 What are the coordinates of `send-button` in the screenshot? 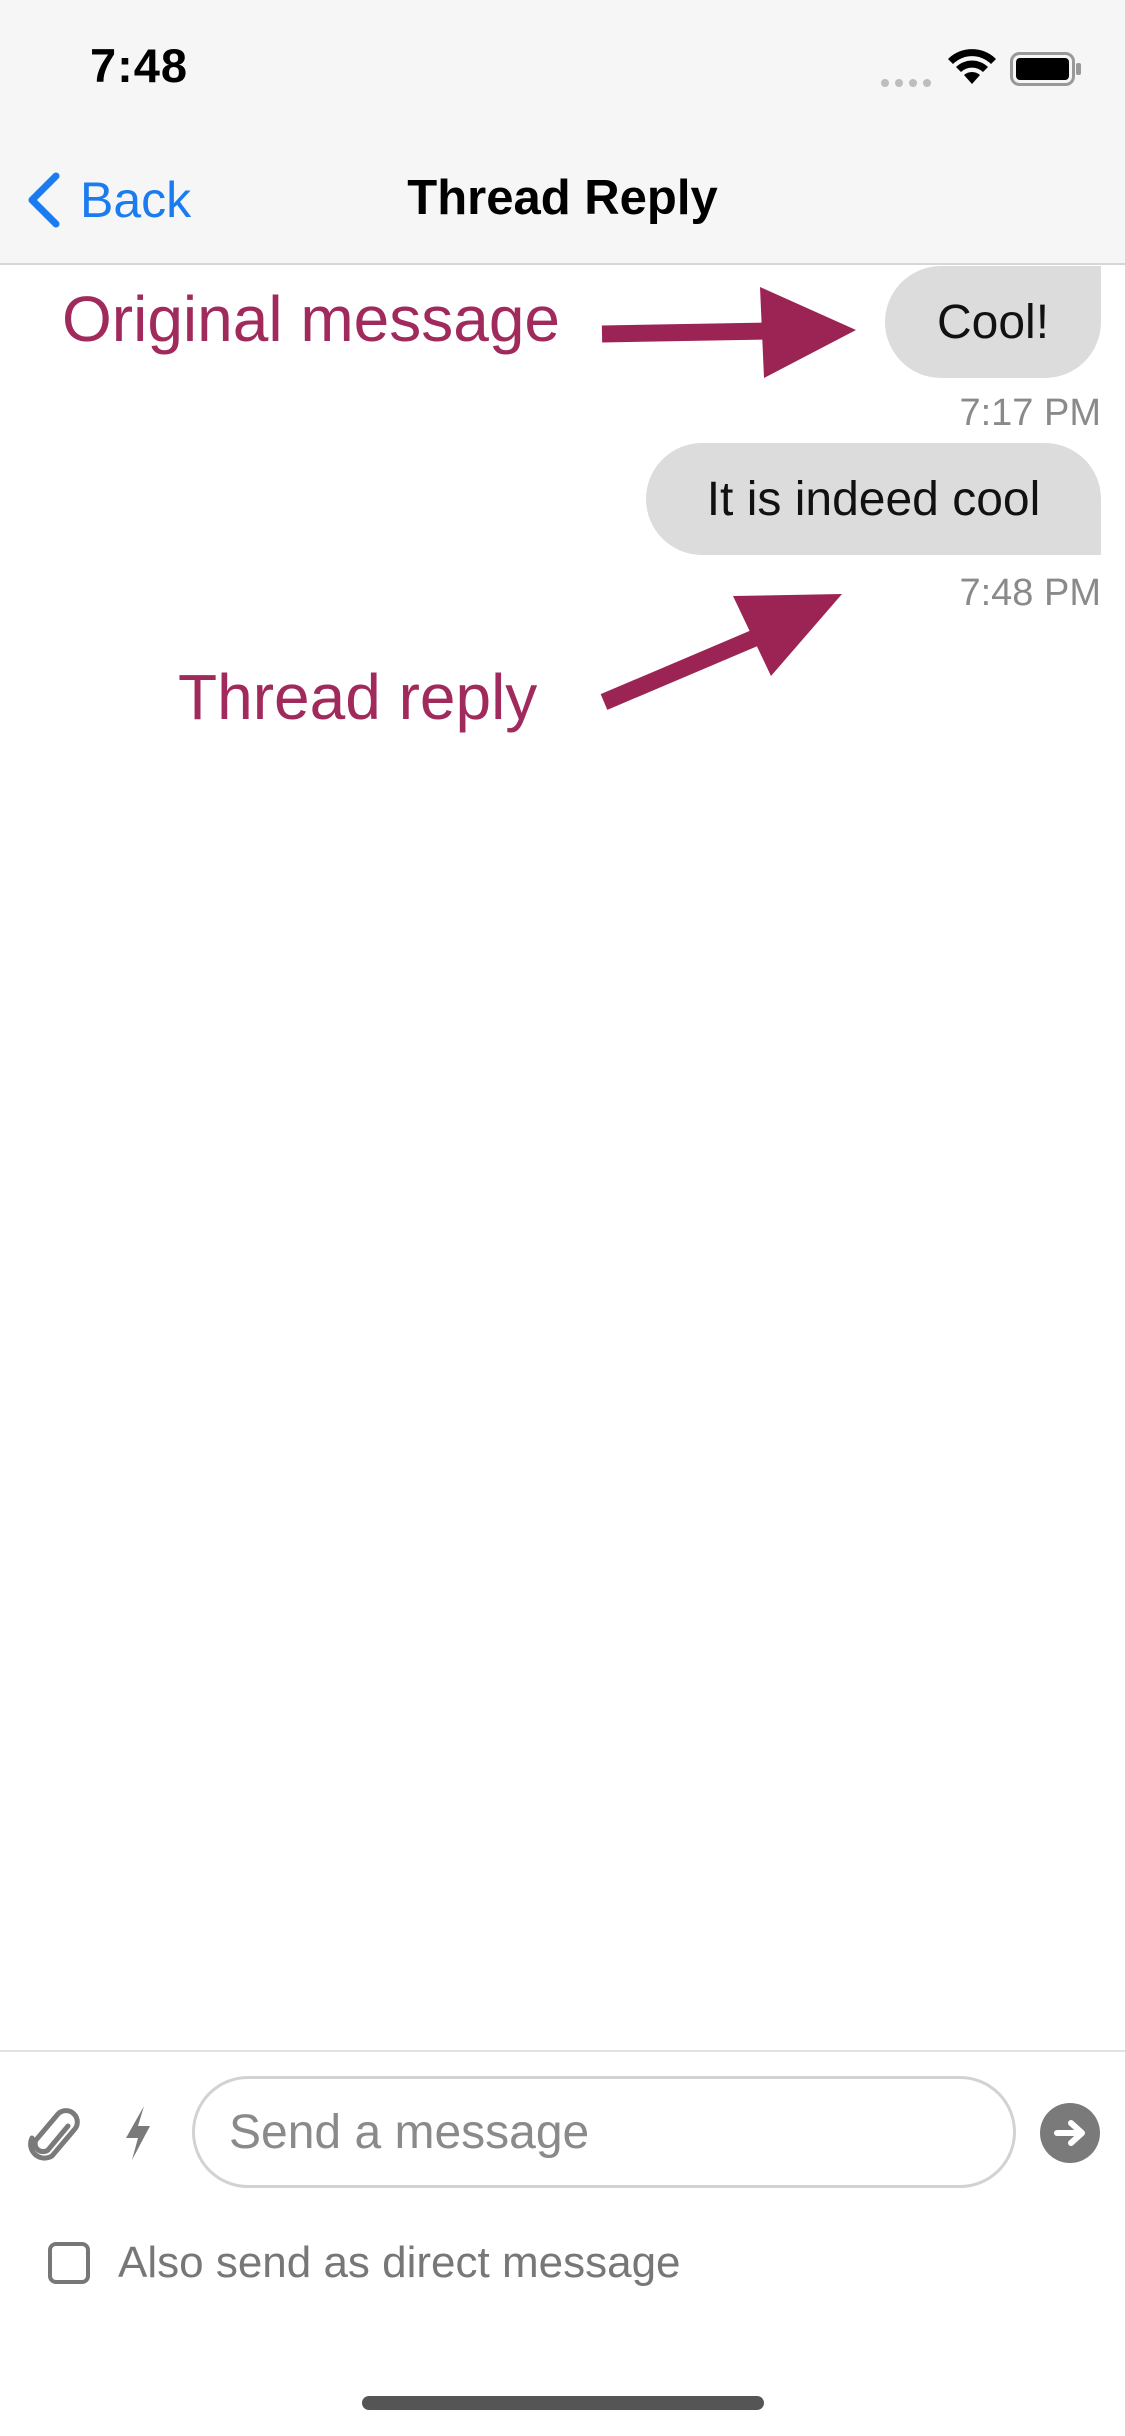 It's located at (1070, 2133).